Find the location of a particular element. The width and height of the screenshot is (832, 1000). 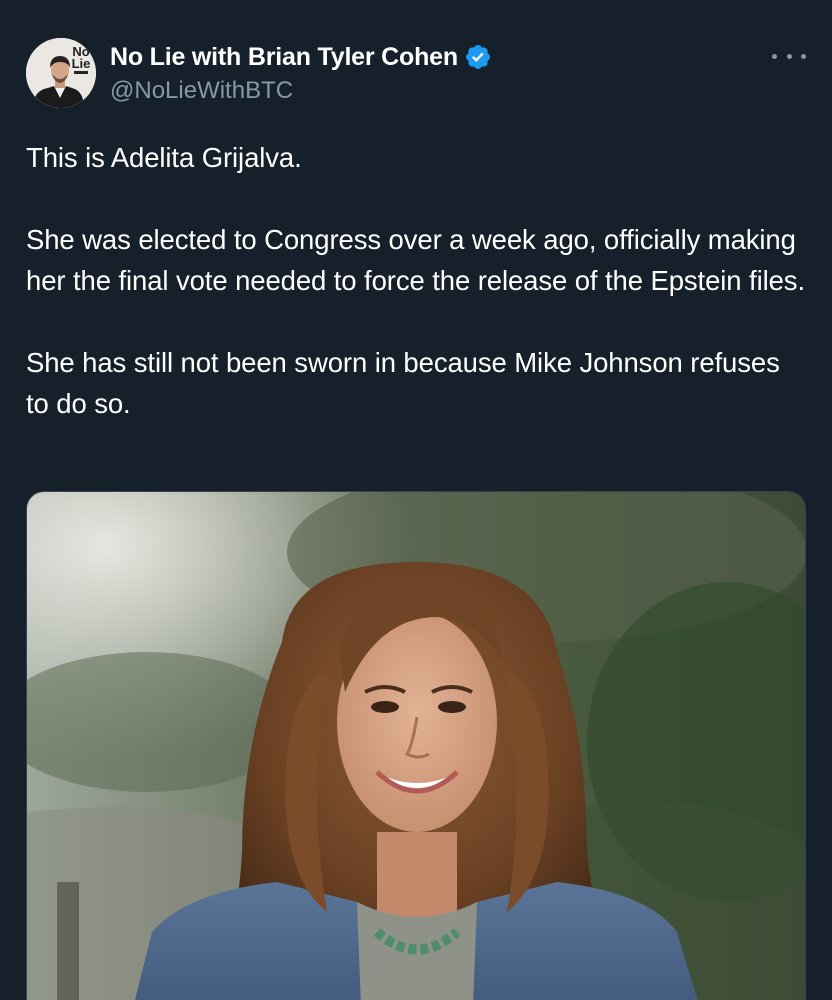

author-handle: @NoLieWithBTC is located at coordinates (301, 91).